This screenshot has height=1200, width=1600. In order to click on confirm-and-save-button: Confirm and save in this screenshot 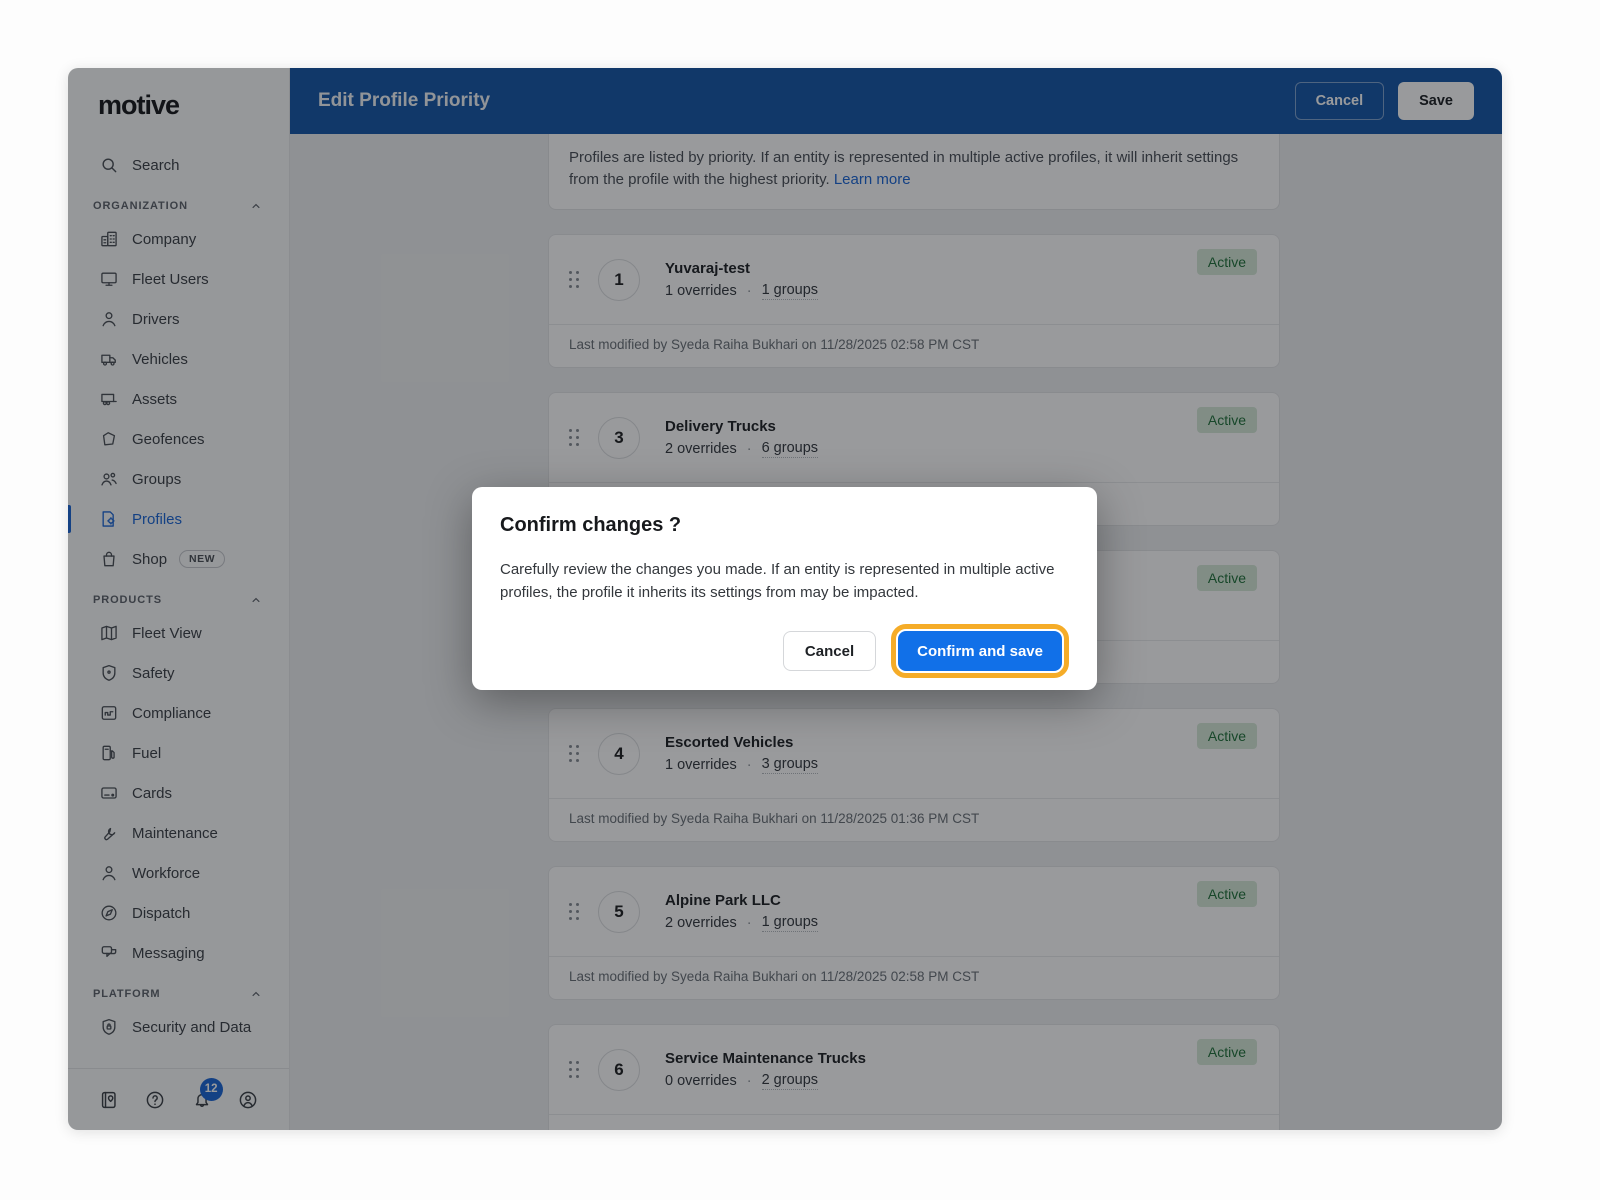, I will do `click(980, 651)`.